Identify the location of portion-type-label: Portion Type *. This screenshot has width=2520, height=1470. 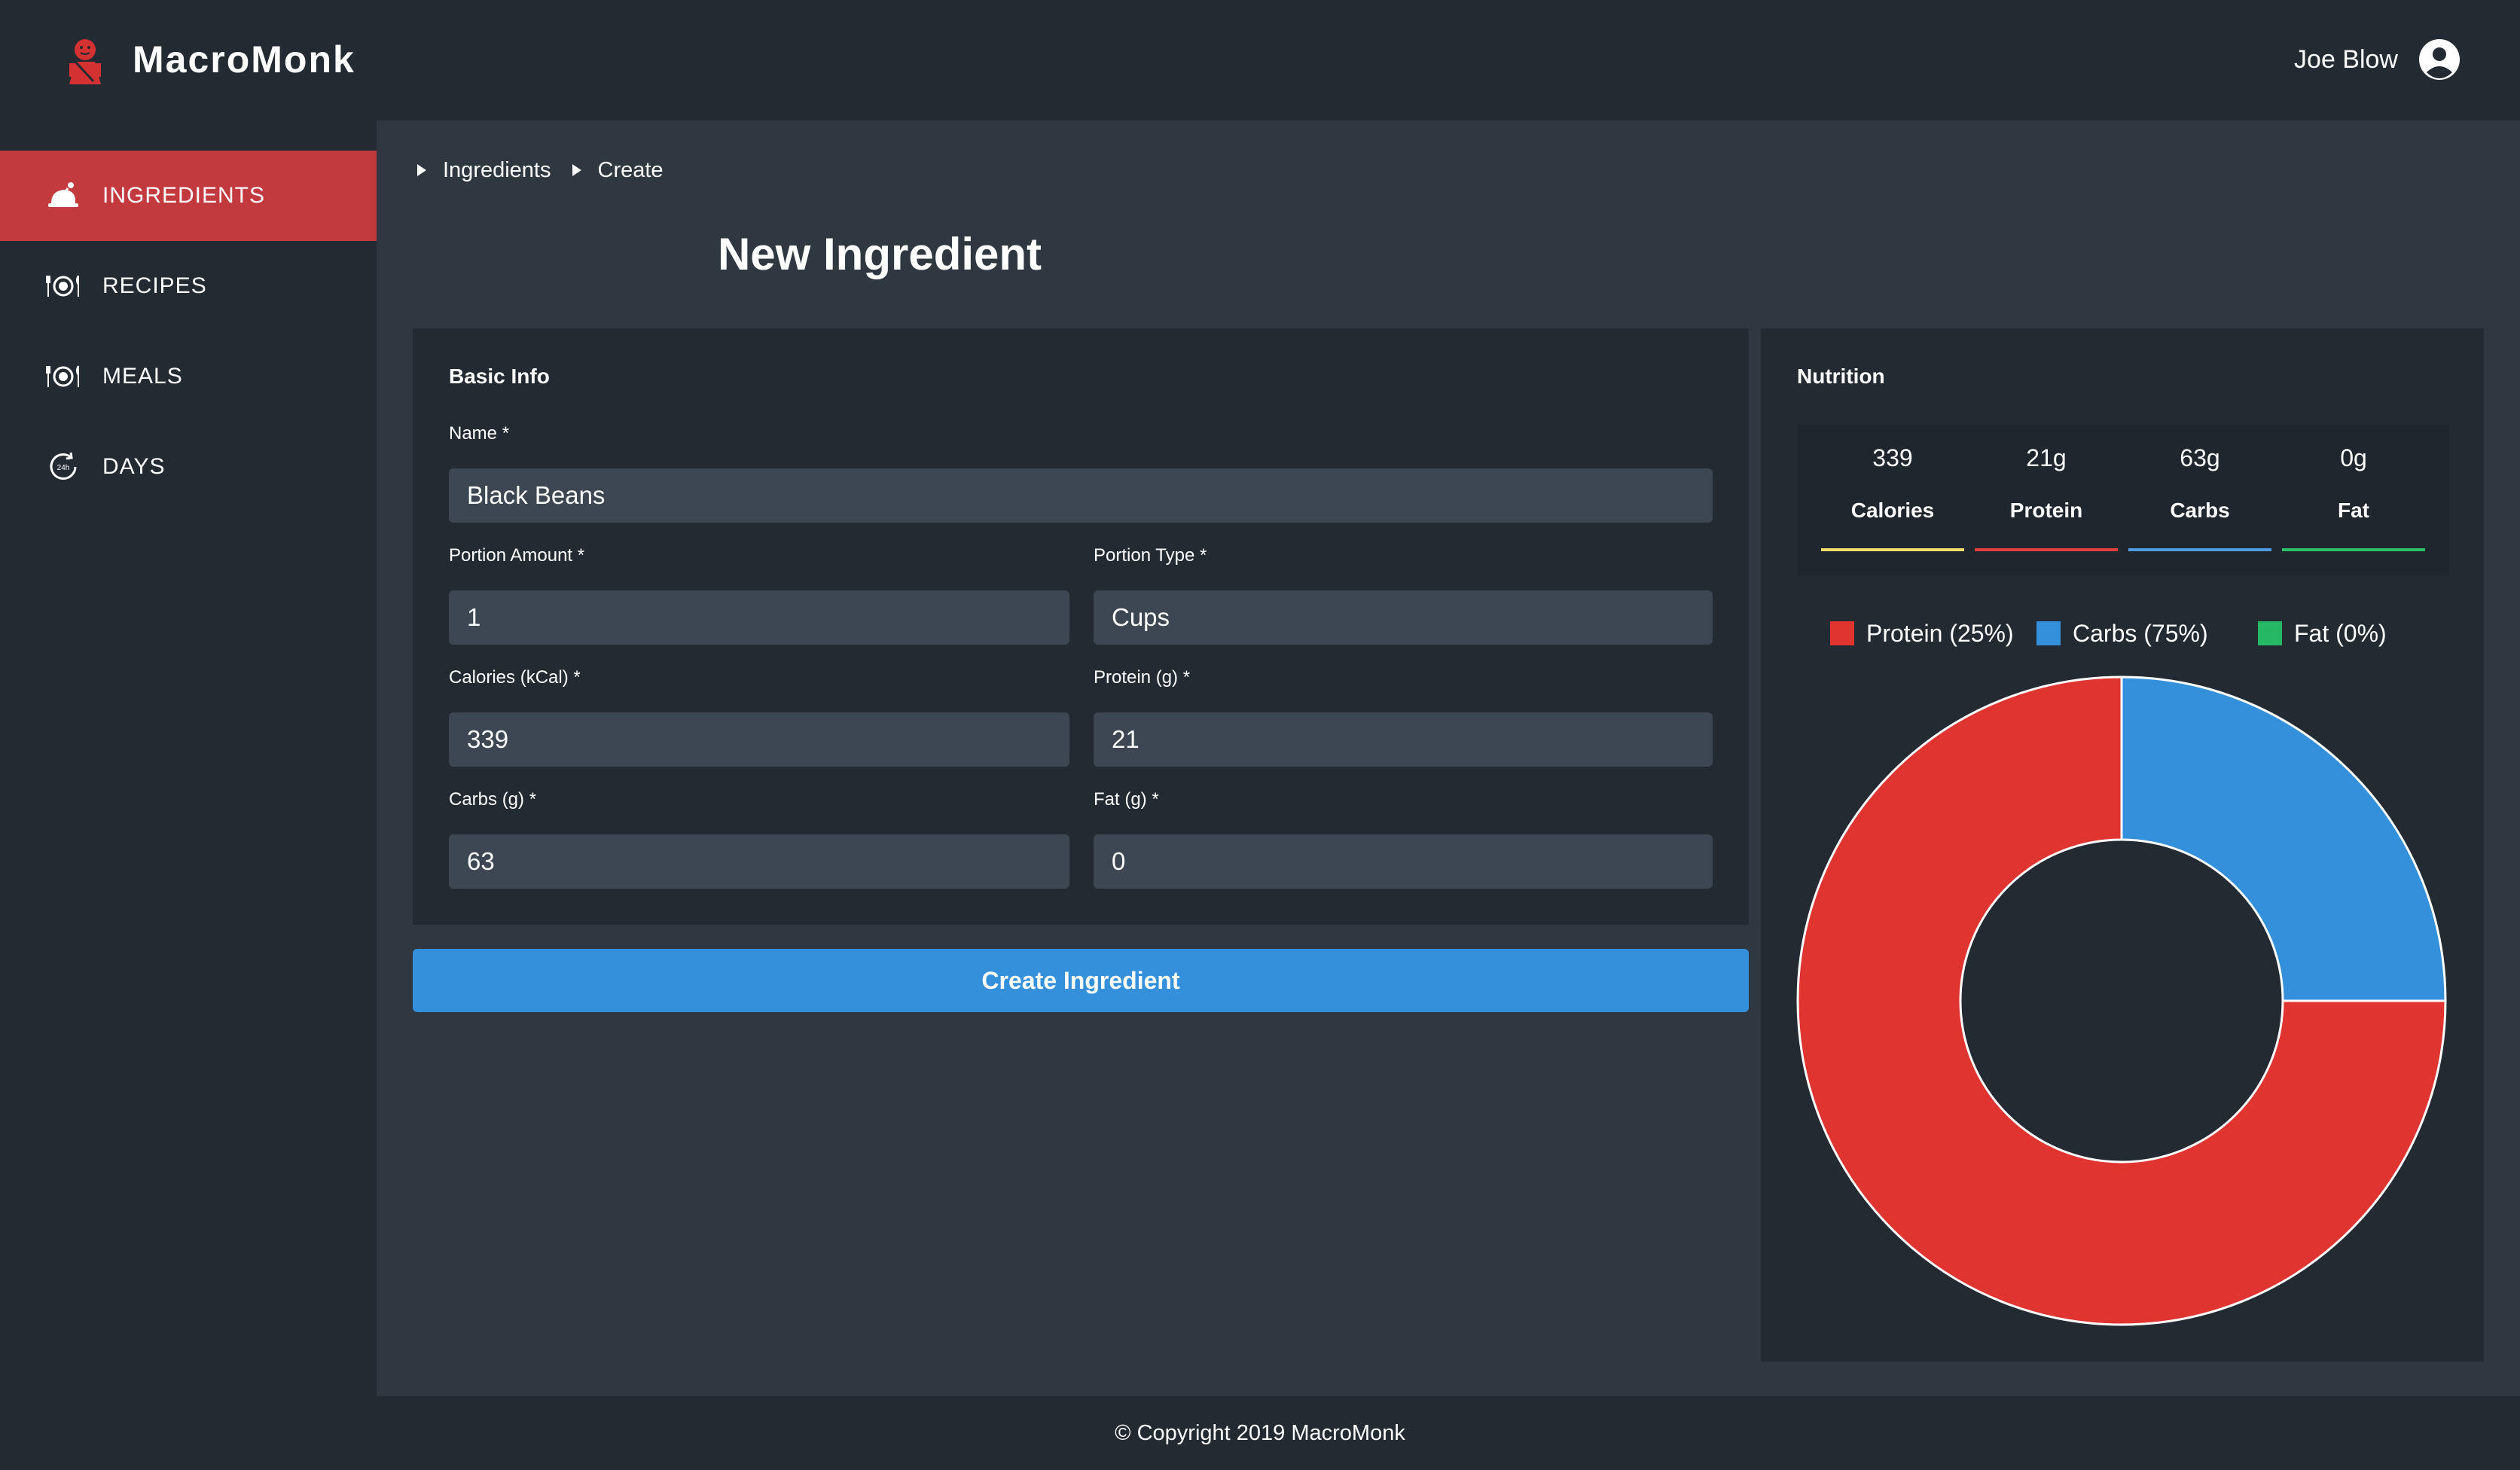
(1150, 555).